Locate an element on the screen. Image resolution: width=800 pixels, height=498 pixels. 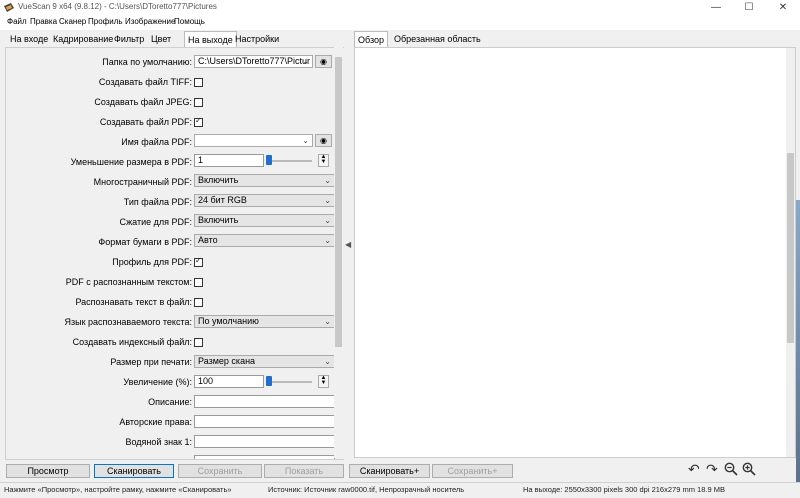
pdf-compression-select: Включить ⌄ is located at coordinates (264, 220).